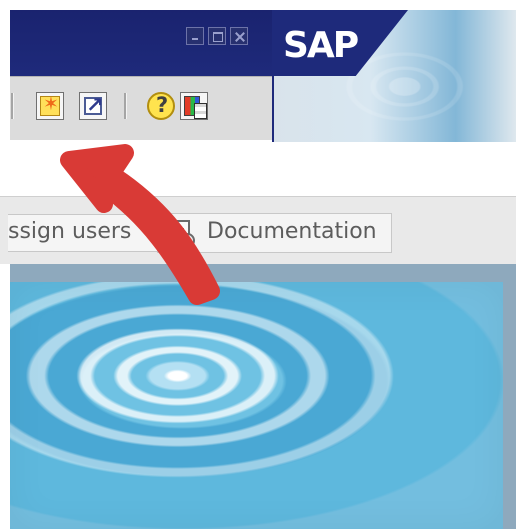 The width and height of the screenshot is (516, 529). I want to click on documentation-button: Documentation, so click(274, 233).